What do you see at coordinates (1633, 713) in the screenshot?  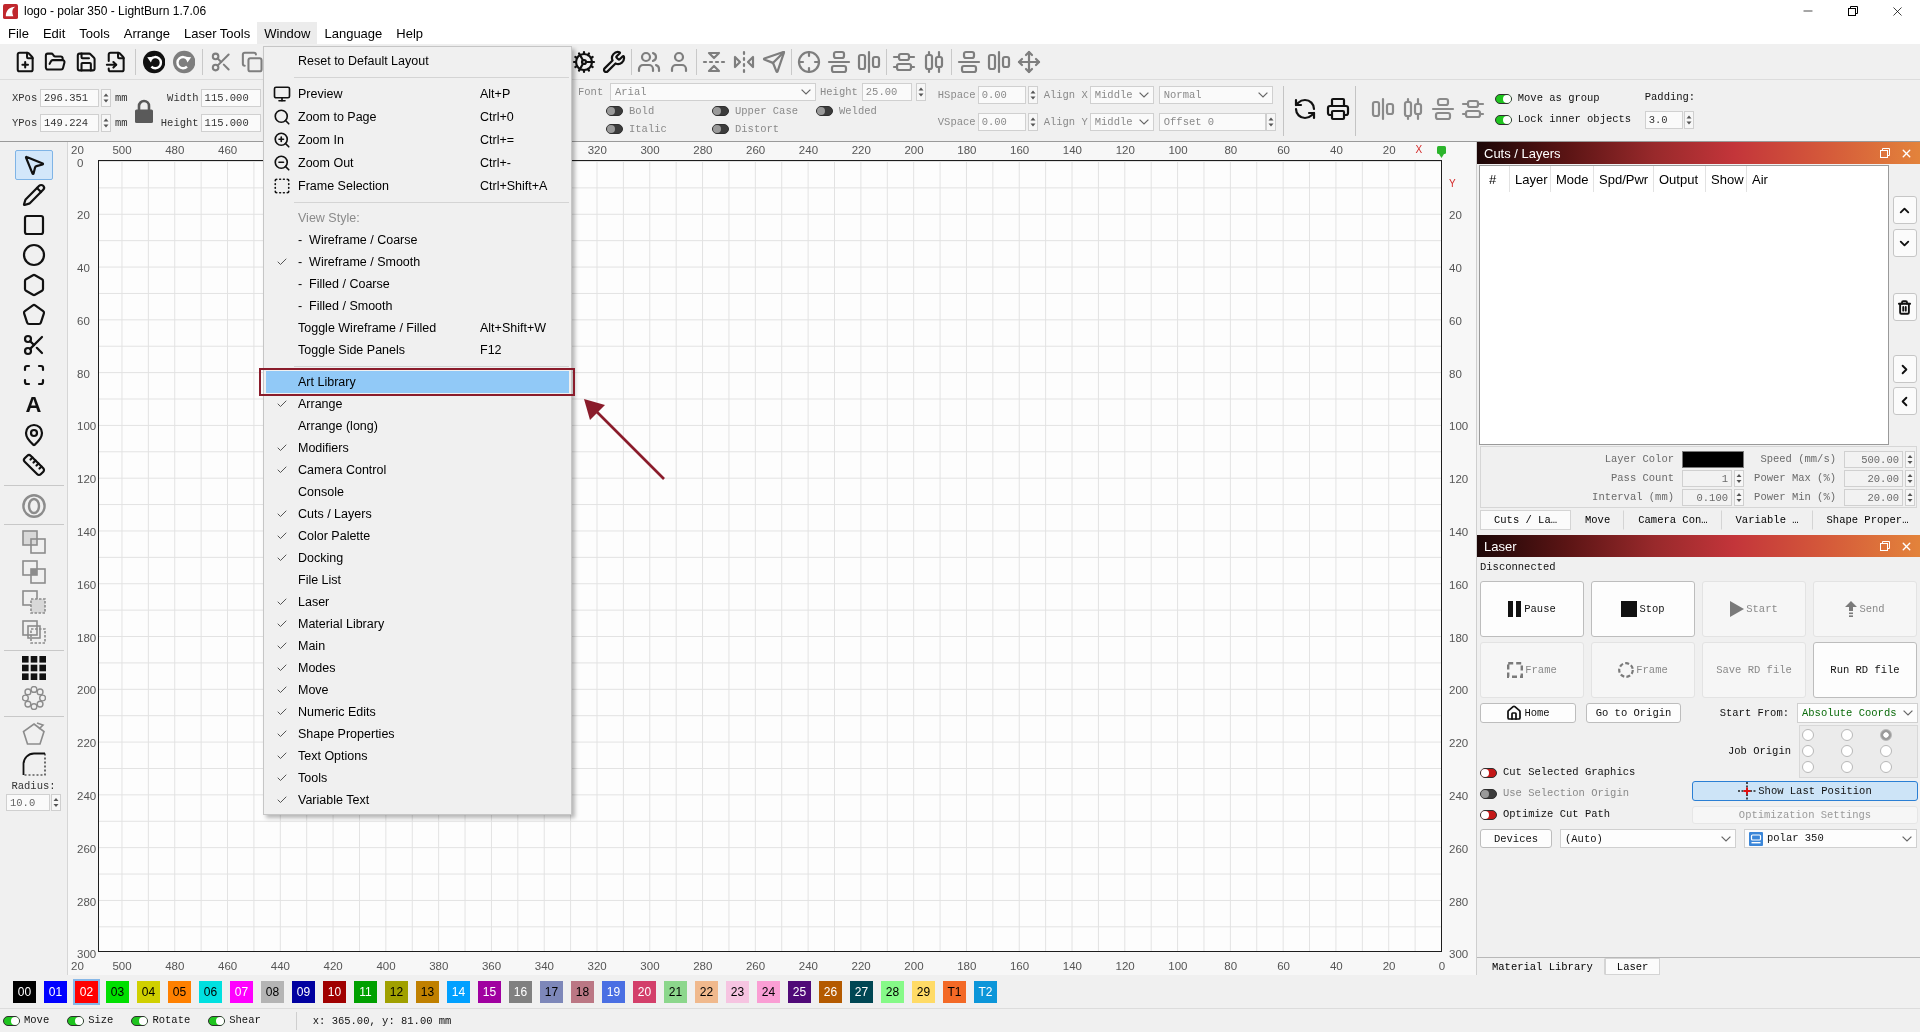 I see `go-to-origin-button: Go to Origin` at bounding box center [1633, 713].